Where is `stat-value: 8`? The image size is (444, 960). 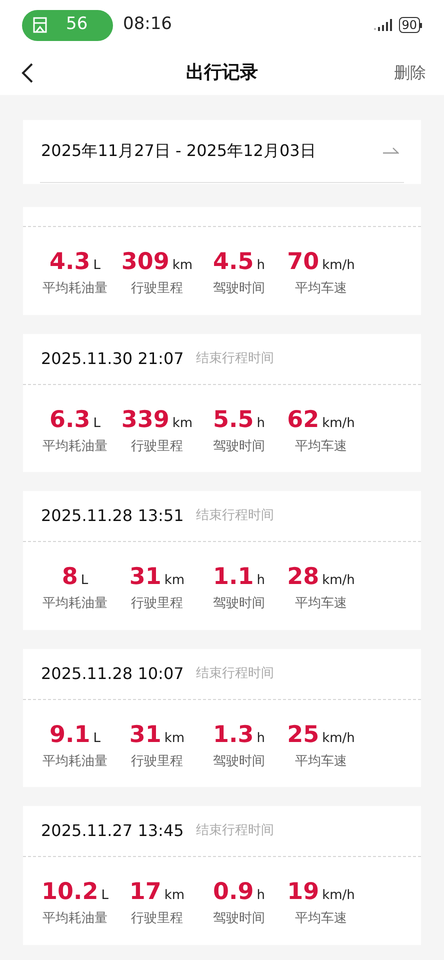
stat-value: 8 is located at coordinates (70, 577).